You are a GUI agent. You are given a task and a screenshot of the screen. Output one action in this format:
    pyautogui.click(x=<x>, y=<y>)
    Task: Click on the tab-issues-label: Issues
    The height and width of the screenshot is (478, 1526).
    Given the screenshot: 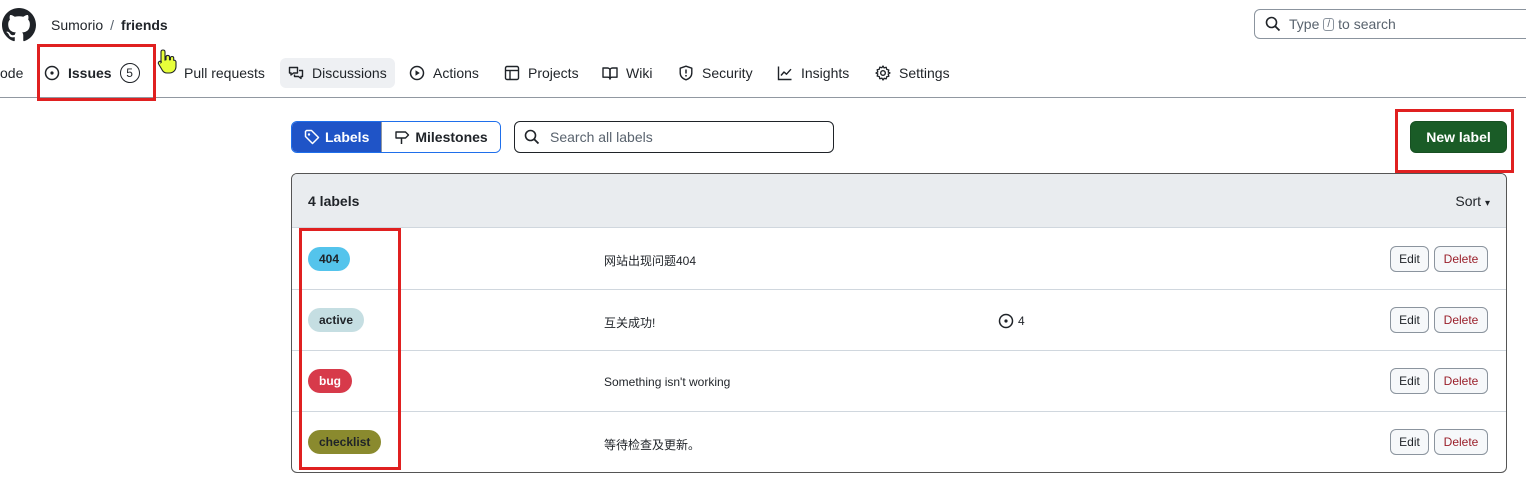 What is the action you would take?
    pyautogui.click(x=90, y=73)
    